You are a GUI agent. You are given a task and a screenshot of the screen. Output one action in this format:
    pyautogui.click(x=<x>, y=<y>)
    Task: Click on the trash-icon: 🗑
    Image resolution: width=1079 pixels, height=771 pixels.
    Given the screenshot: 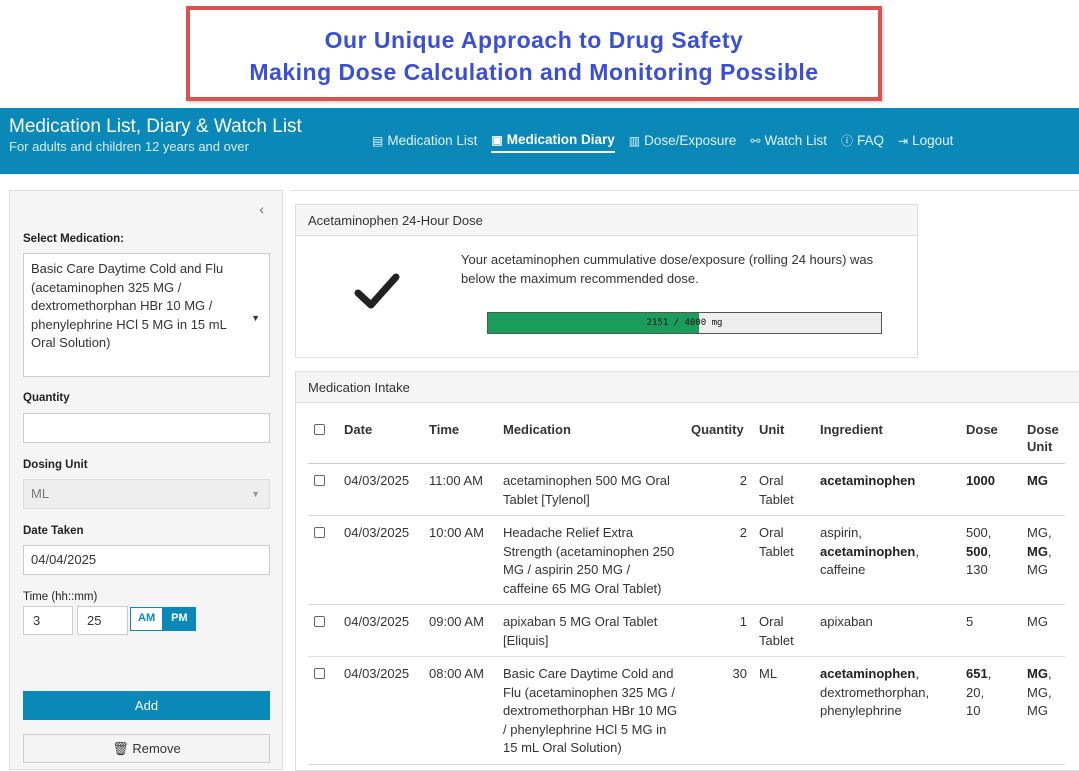 What is the action you would take?
    pyautogui.click(x=120, y=748)
    